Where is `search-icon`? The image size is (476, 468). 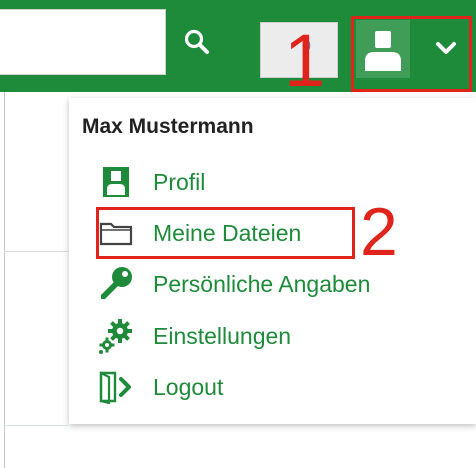 search-icon is located at coordinates (196, 41).